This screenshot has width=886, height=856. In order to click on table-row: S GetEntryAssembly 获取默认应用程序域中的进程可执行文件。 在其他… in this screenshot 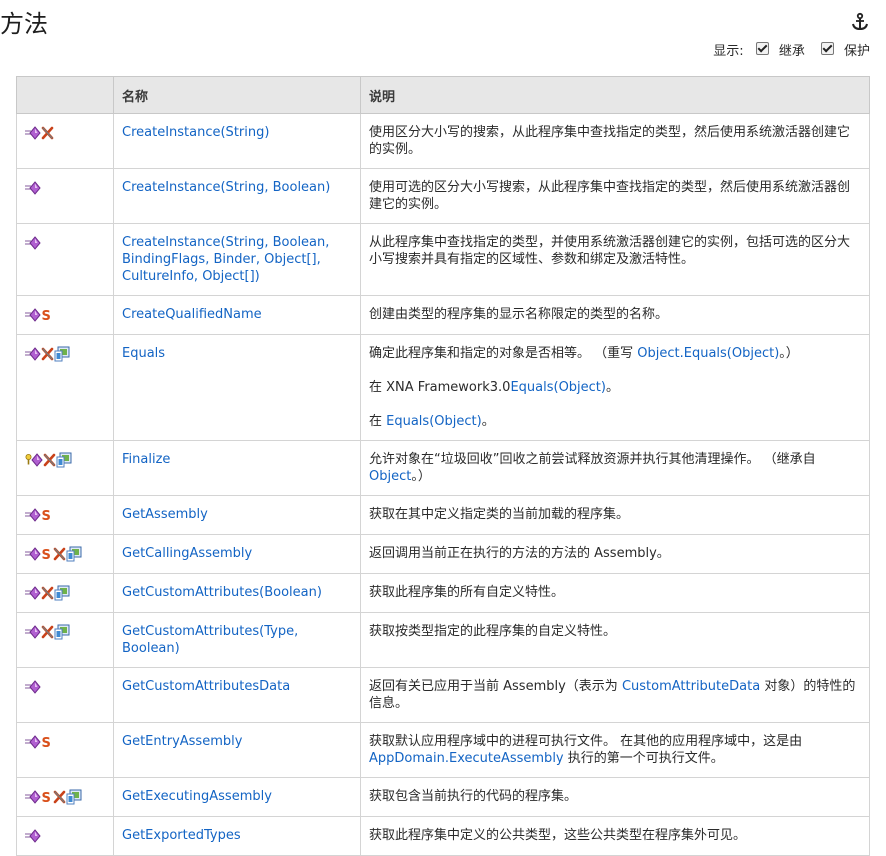, I will do `click(443, 750)`.